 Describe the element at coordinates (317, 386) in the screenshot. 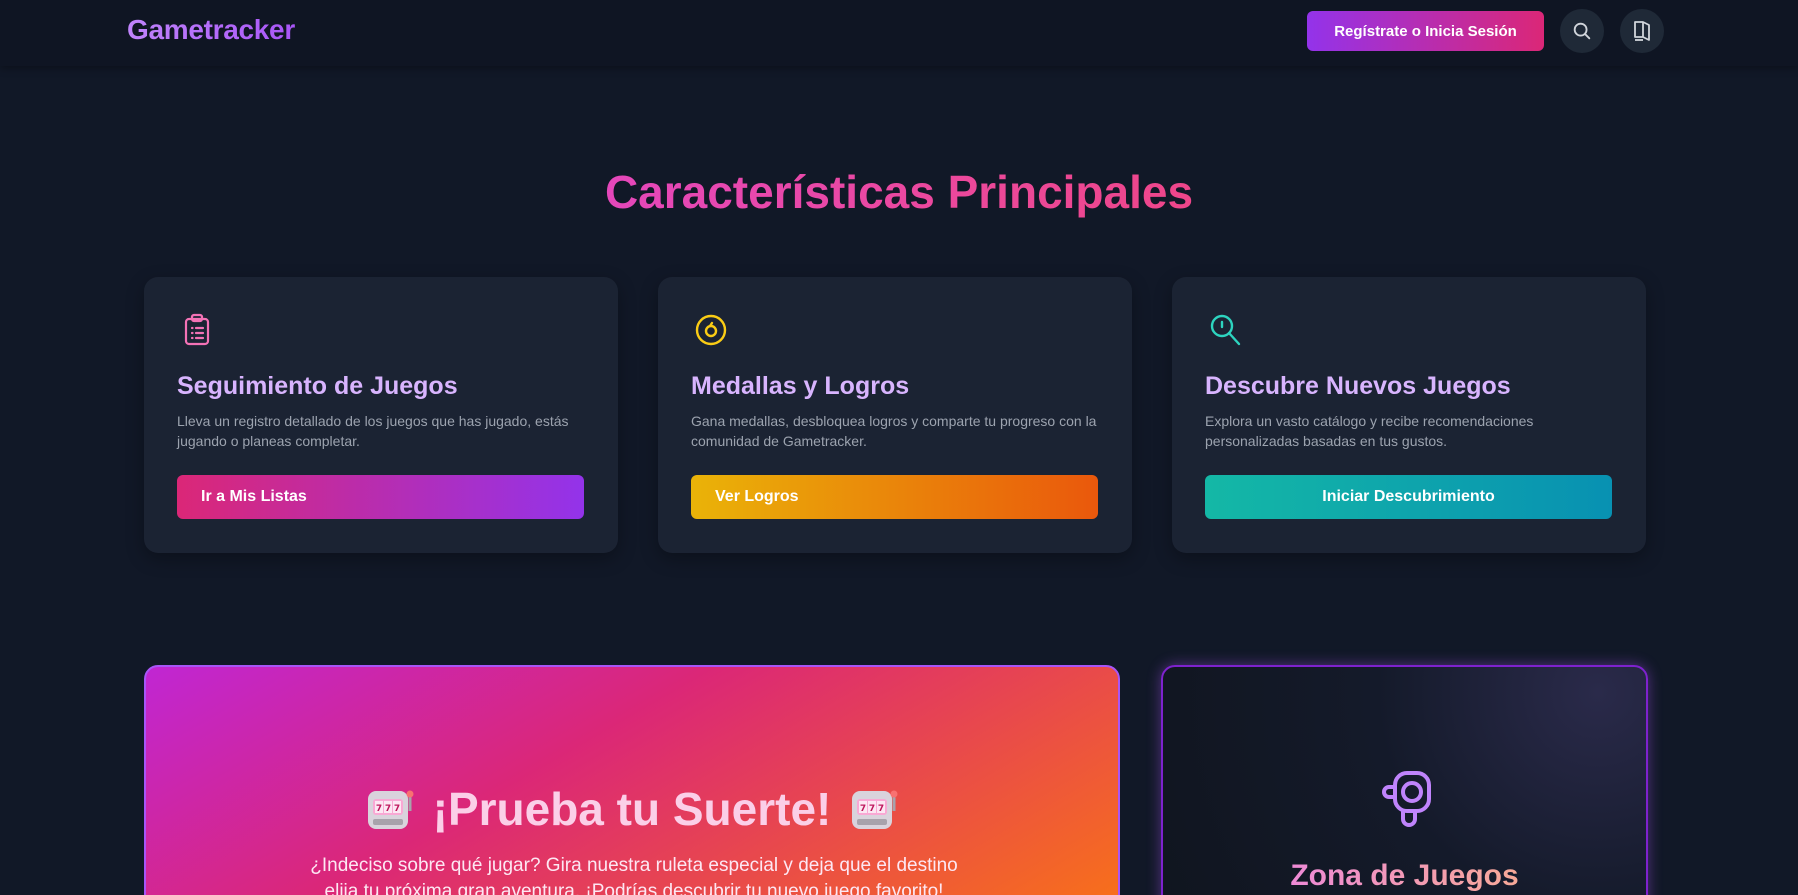

I see `feature-card-title: Seguimiento de Juegos` at that location.